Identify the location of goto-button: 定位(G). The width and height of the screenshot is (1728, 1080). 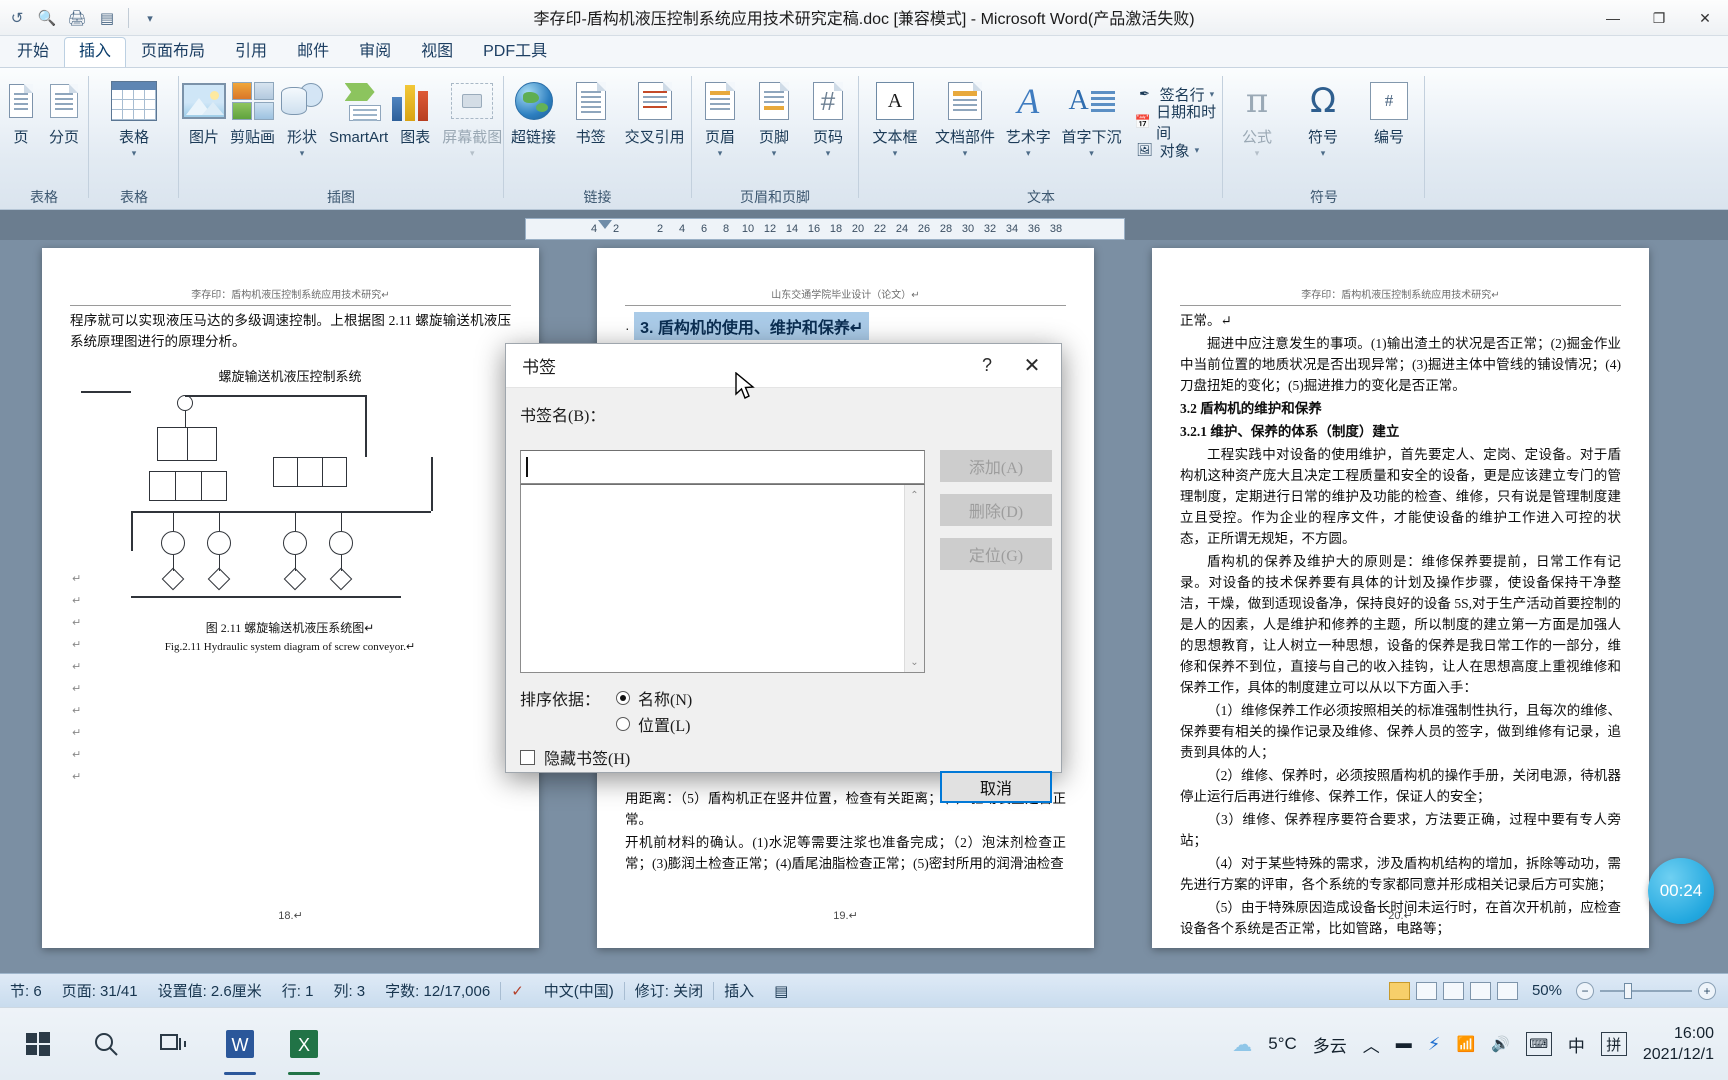
(996, 554).